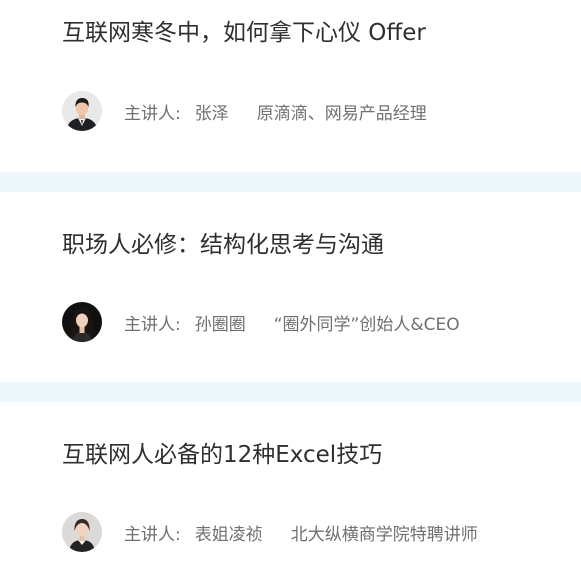 Image resolution: width=581 pixels, height=572 pixels. I want to click on speaker-title: 原滴滴、网易产品经理, so click(341, 113).